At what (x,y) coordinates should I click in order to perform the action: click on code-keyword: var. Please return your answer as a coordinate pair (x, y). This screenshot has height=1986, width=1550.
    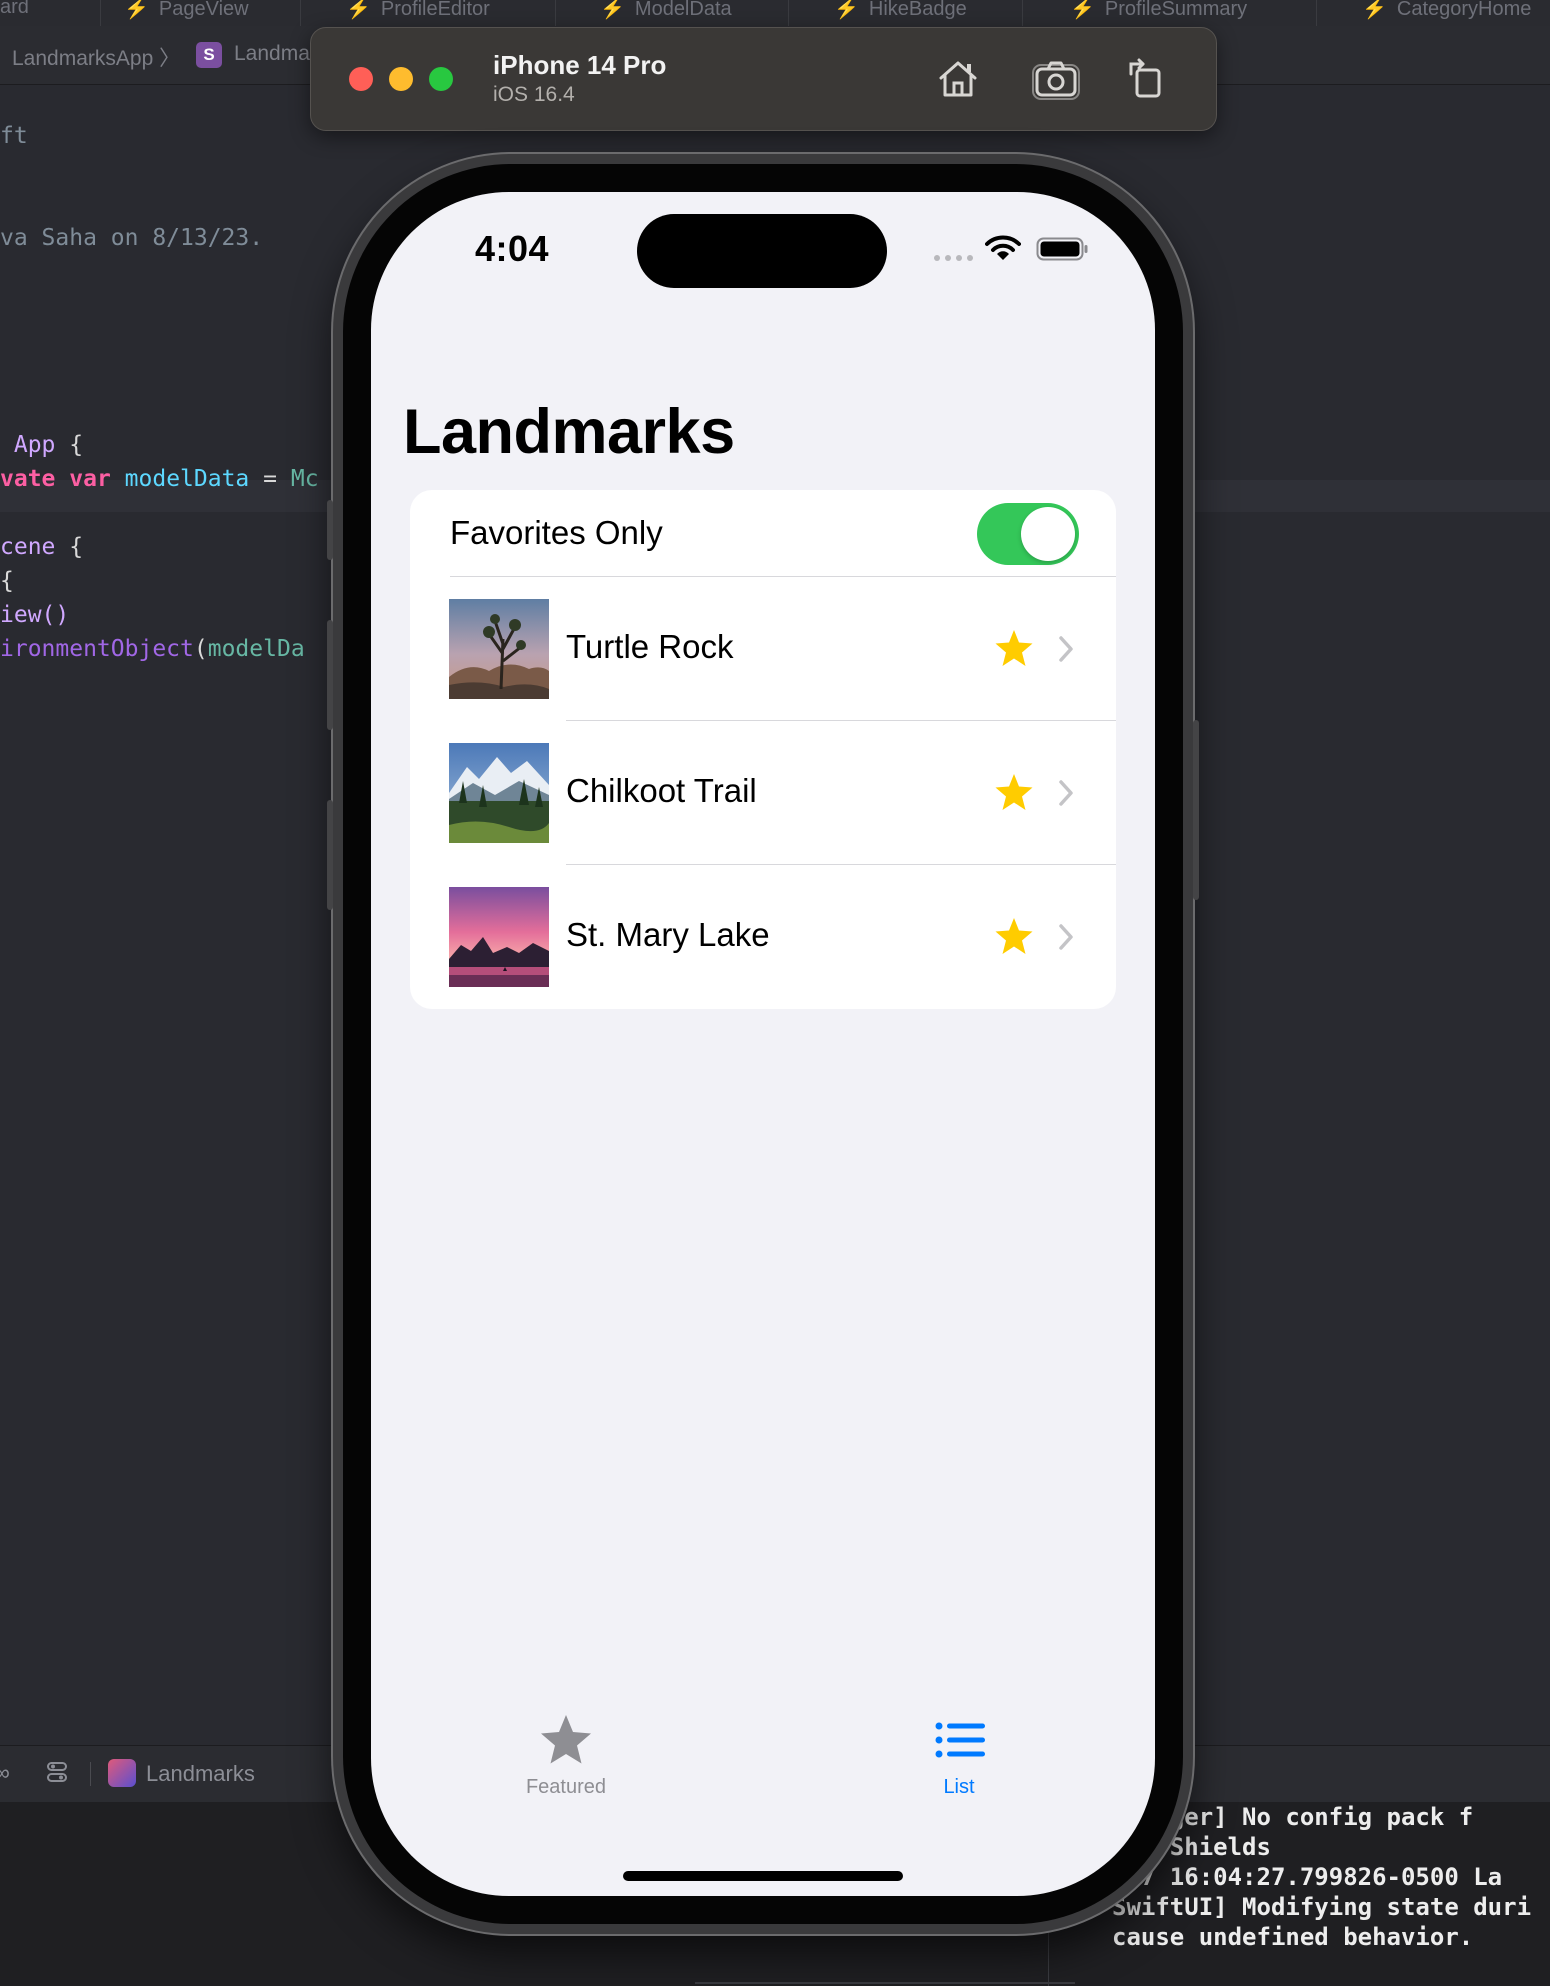
    Looking at the image, I should click on (90, 479).